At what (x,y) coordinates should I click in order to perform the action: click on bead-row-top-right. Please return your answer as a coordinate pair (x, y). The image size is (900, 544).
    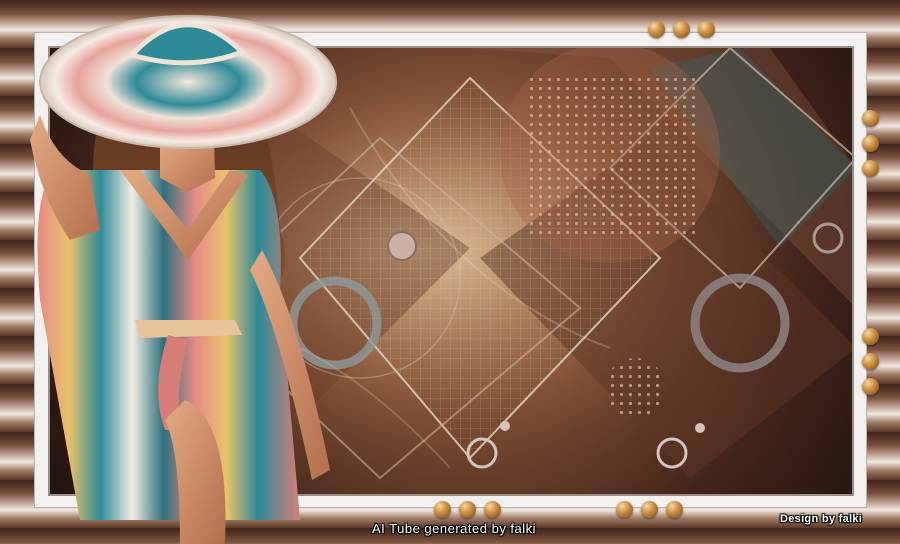
    Looking at the image, I should click on (681, 29).